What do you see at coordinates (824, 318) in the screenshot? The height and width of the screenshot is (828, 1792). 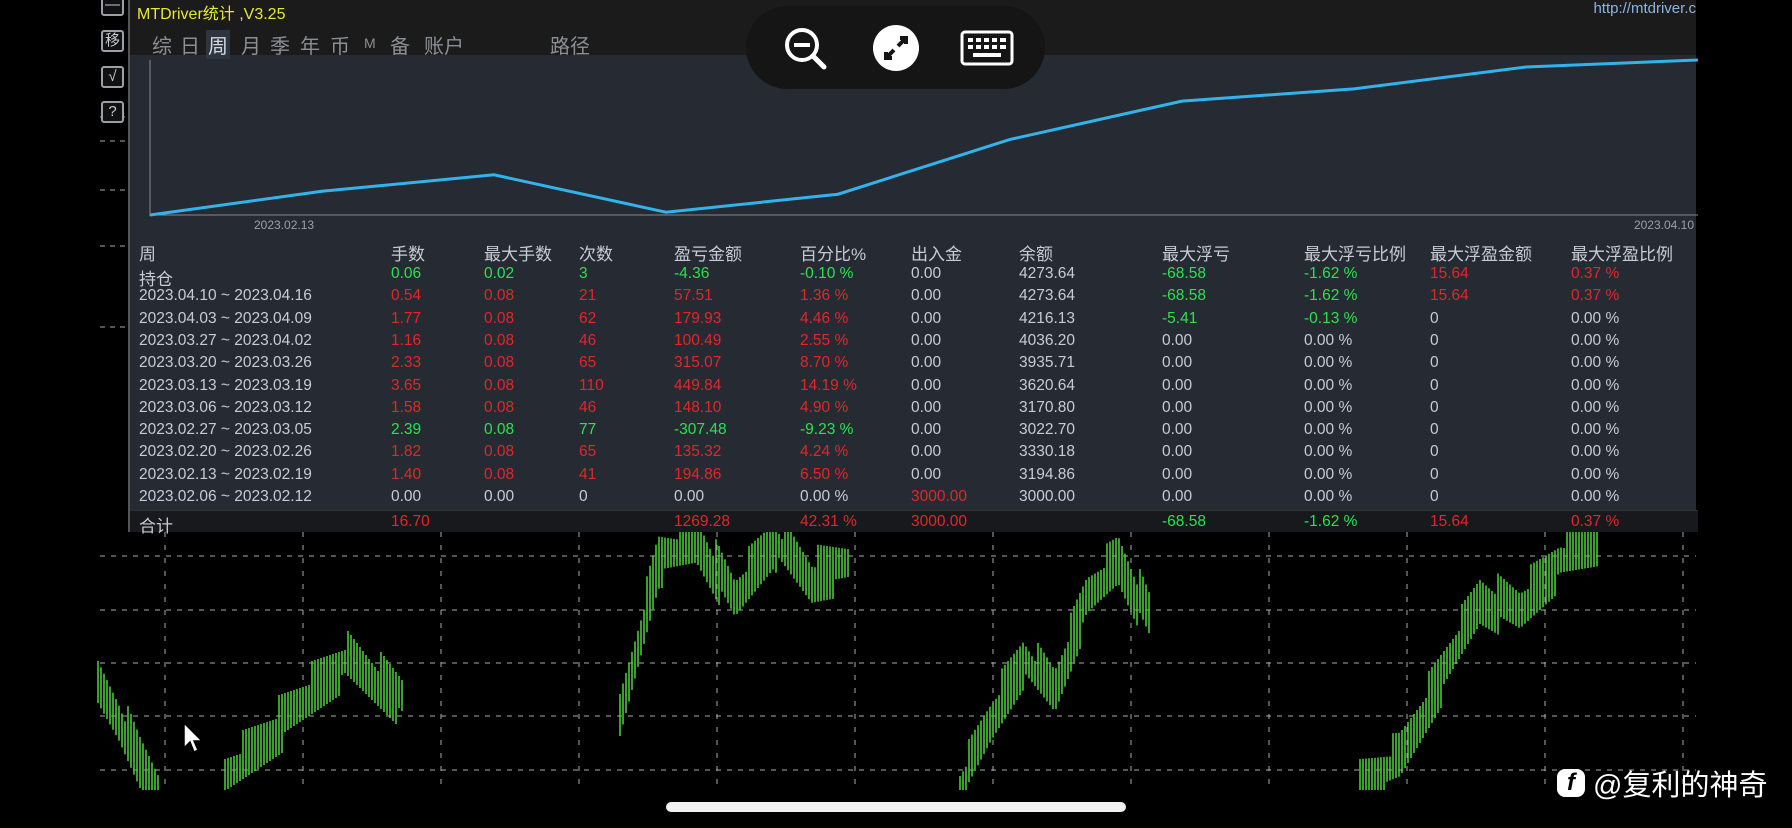 I see `table-cell: 4.46 %` at bounding box center [824, 318].